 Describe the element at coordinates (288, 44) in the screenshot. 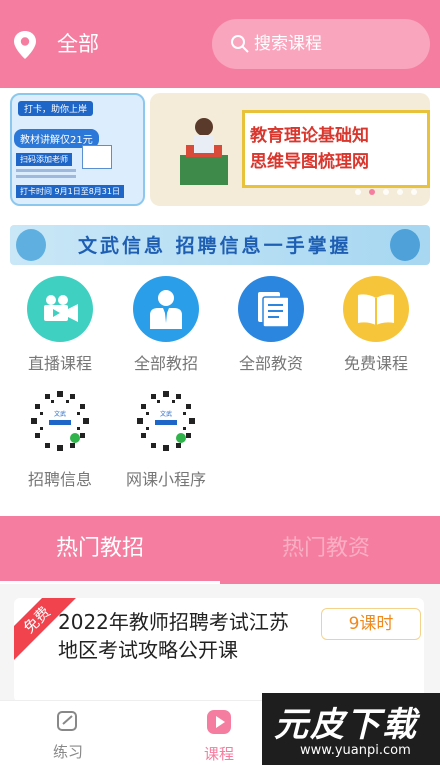

I see `search-placeholder: 搜索课程` at that location.